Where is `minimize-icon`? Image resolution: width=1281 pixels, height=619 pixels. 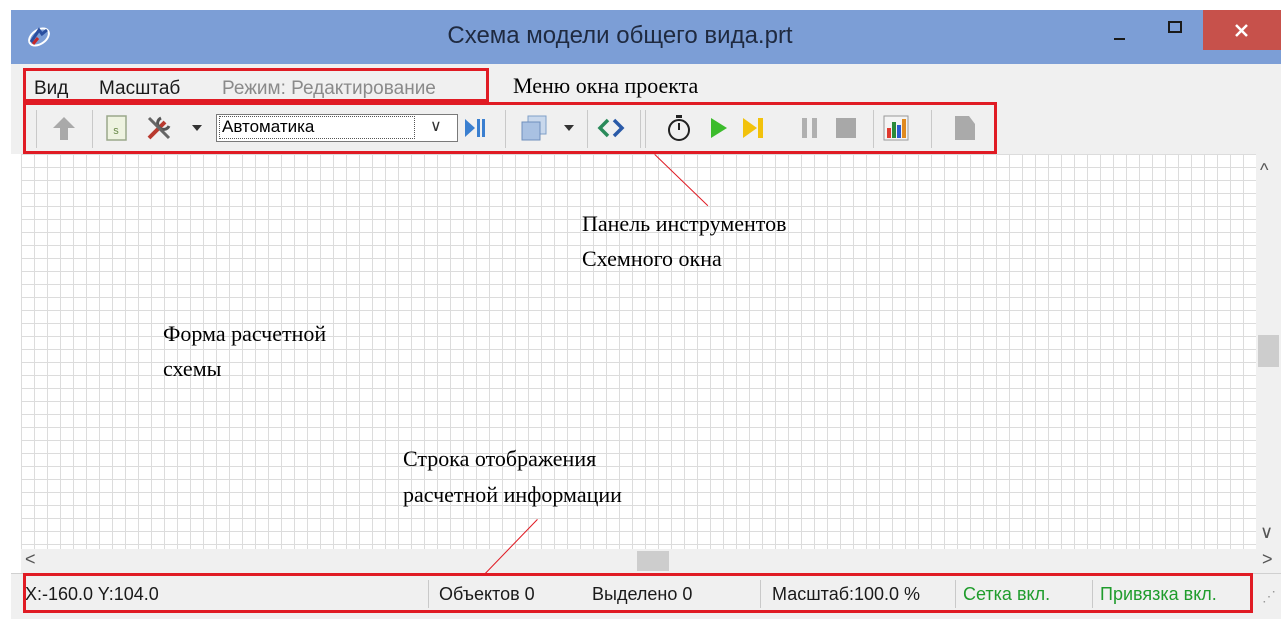 minimize-icon is located at coordinates (1119, 39).